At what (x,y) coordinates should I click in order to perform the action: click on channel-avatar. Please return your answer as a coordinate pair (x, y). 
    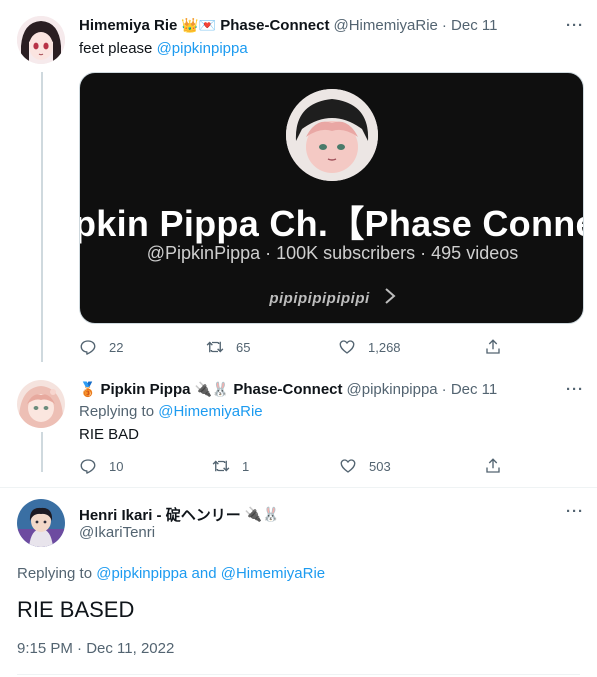
    Looking at the image, I should click on (332, 135).